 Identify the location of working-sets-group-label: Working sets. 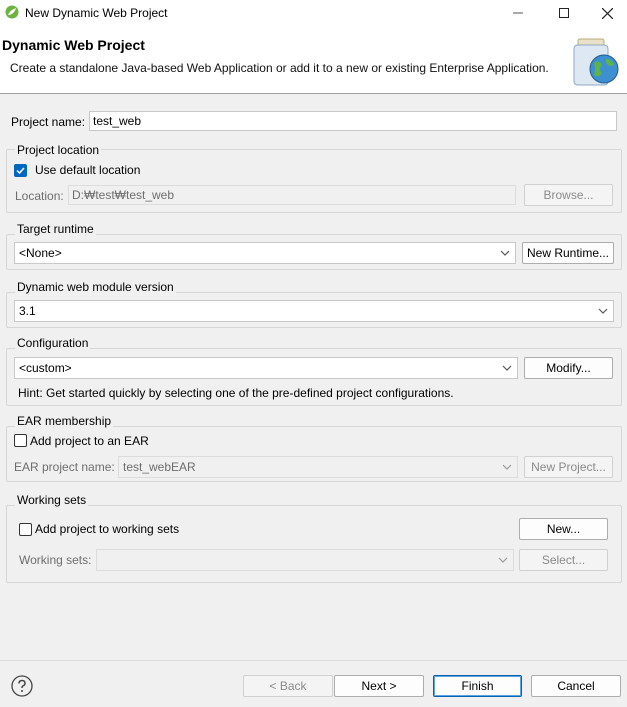
(52, 500).